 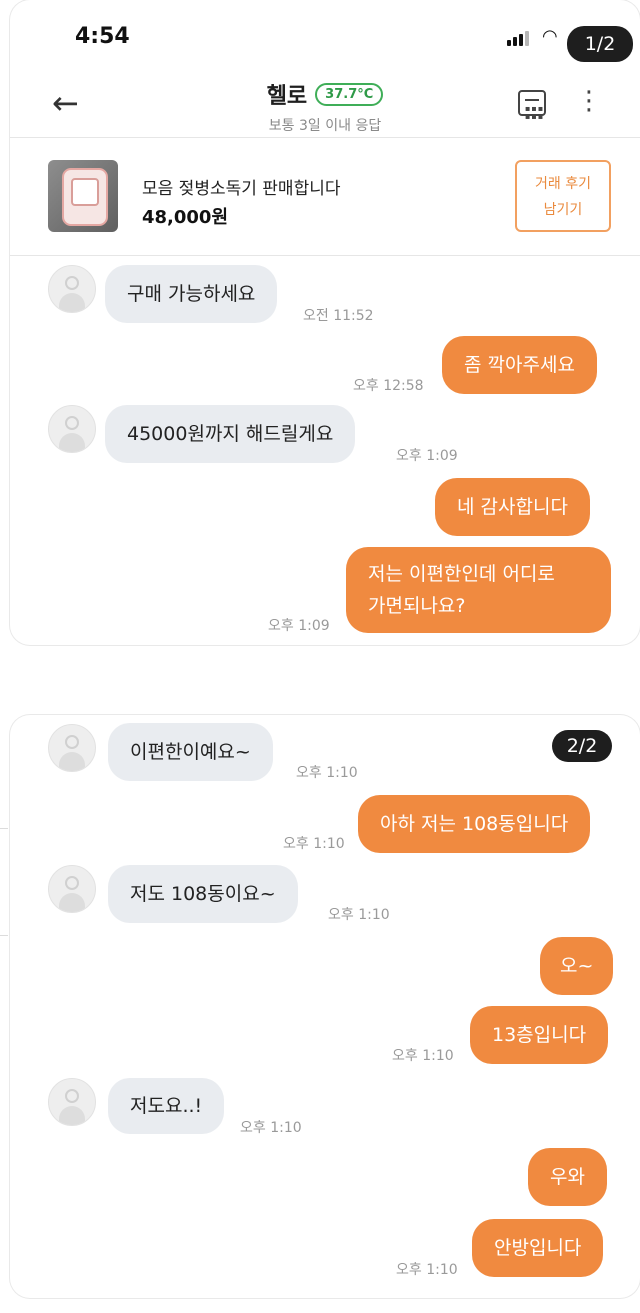 What do you see at coordinates (550, 36) in the screenshot?
I see `wifi-icon: ◠` at bounding box center [550, 36].